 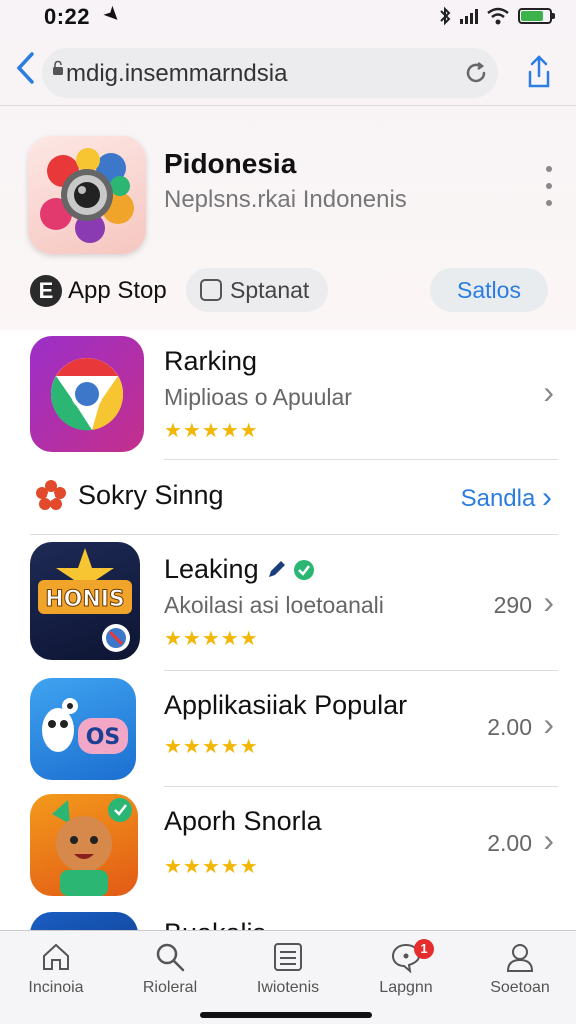 I want to click on sptanat-toggle-chip: Sptanat, so click(x=257, y=290).